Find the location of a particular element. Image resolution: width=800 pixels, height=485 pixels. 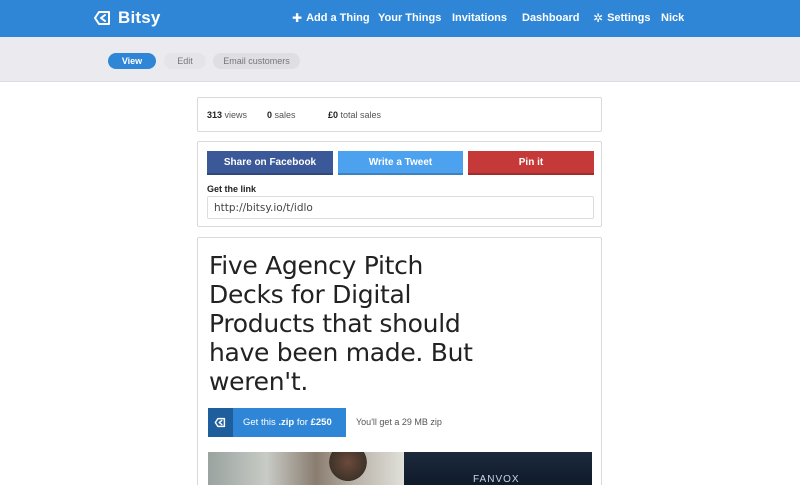

tab-email-customers: Email customers is located at coordinates (256, 61).